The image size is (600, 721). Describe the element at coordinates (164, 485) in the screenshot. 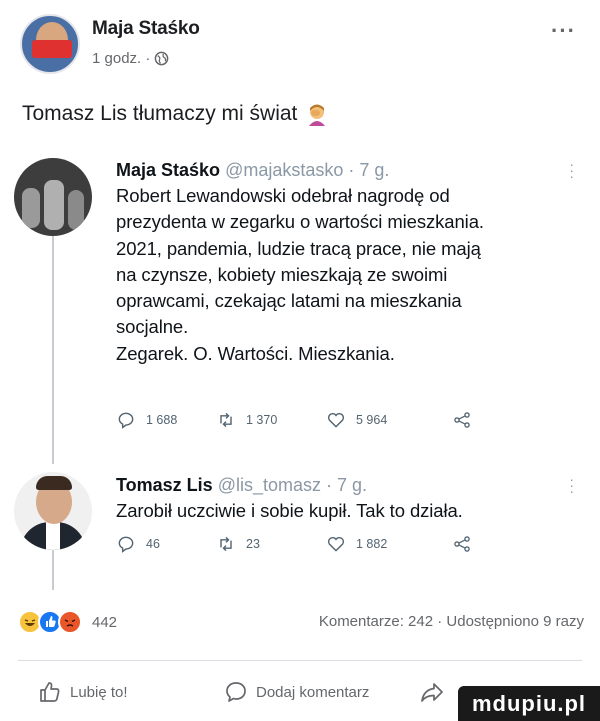

I see `tweet-author-name: Tomasz Lis` at that location.